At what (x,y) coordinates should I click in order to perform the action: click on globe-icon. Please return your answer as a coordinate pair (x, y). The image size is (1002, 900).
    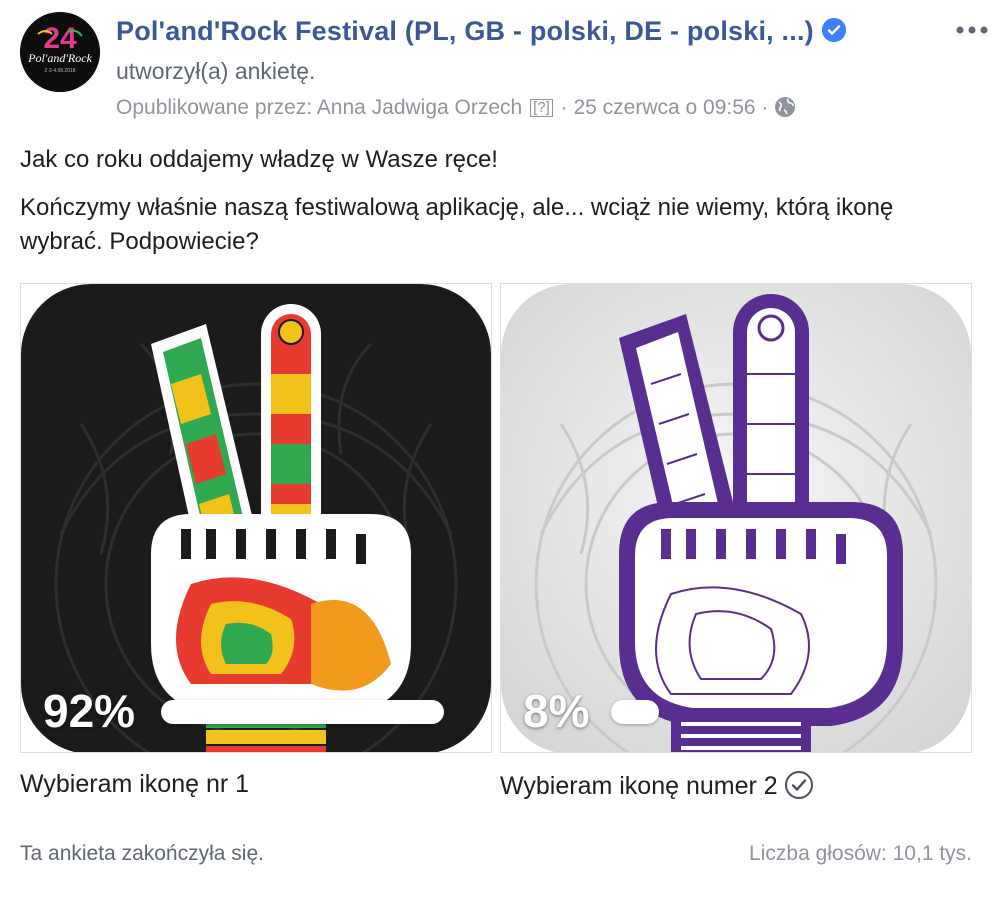
    Looking at the image, I should click on (785, 107).